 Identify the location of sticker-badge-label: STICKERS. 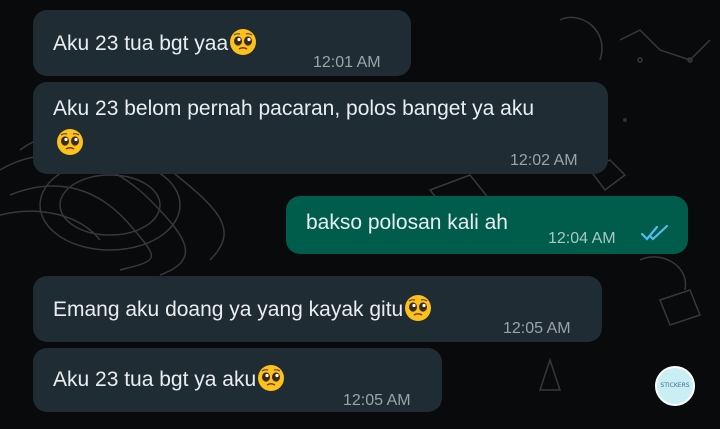
(675, 385).